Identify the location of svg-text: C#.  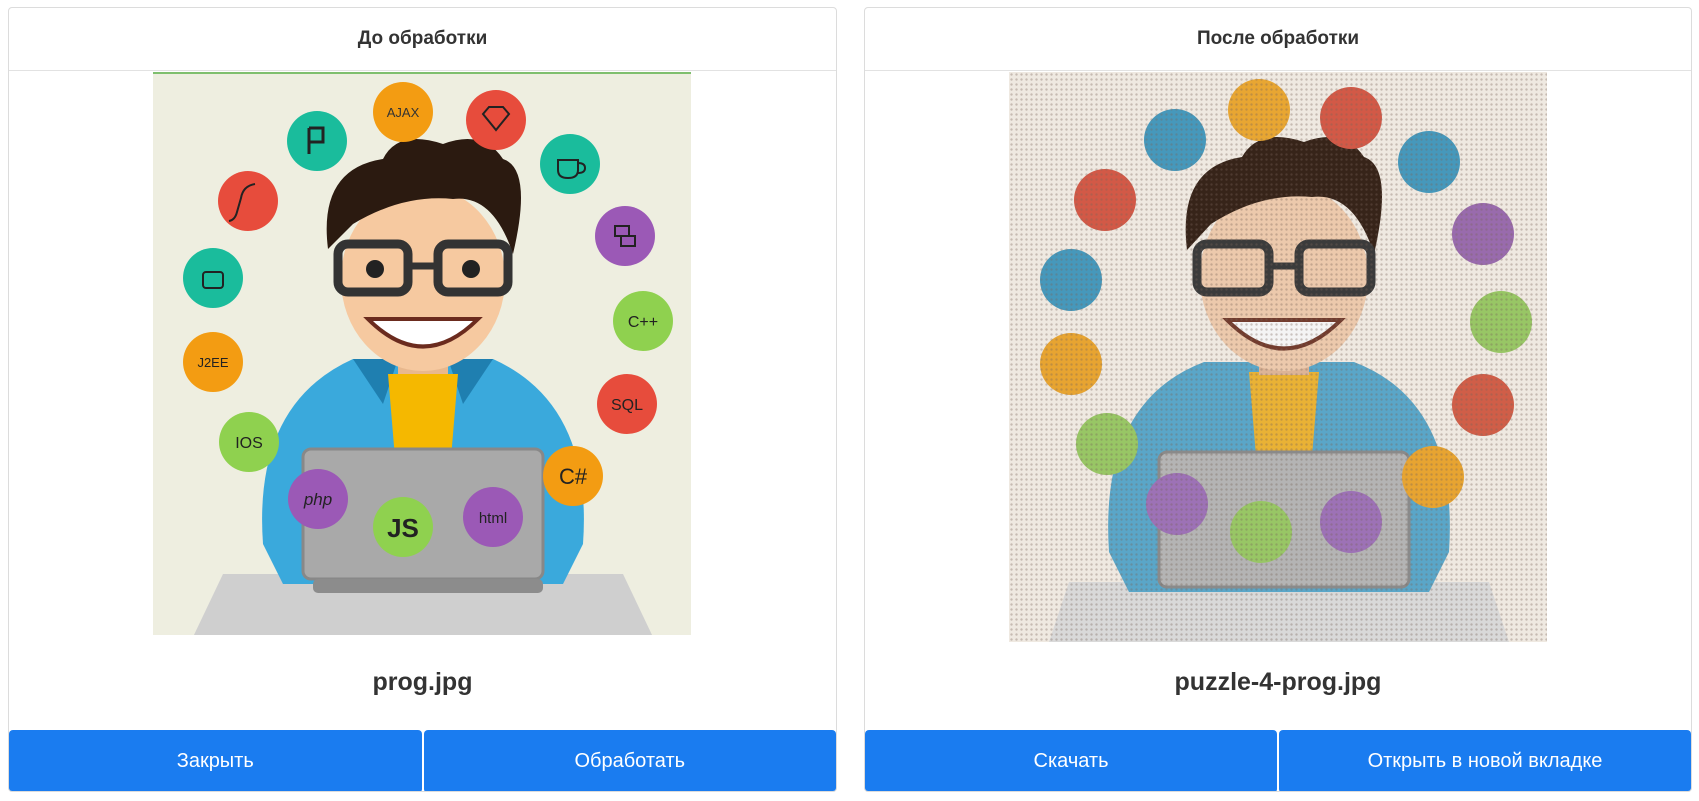
(573, 476).